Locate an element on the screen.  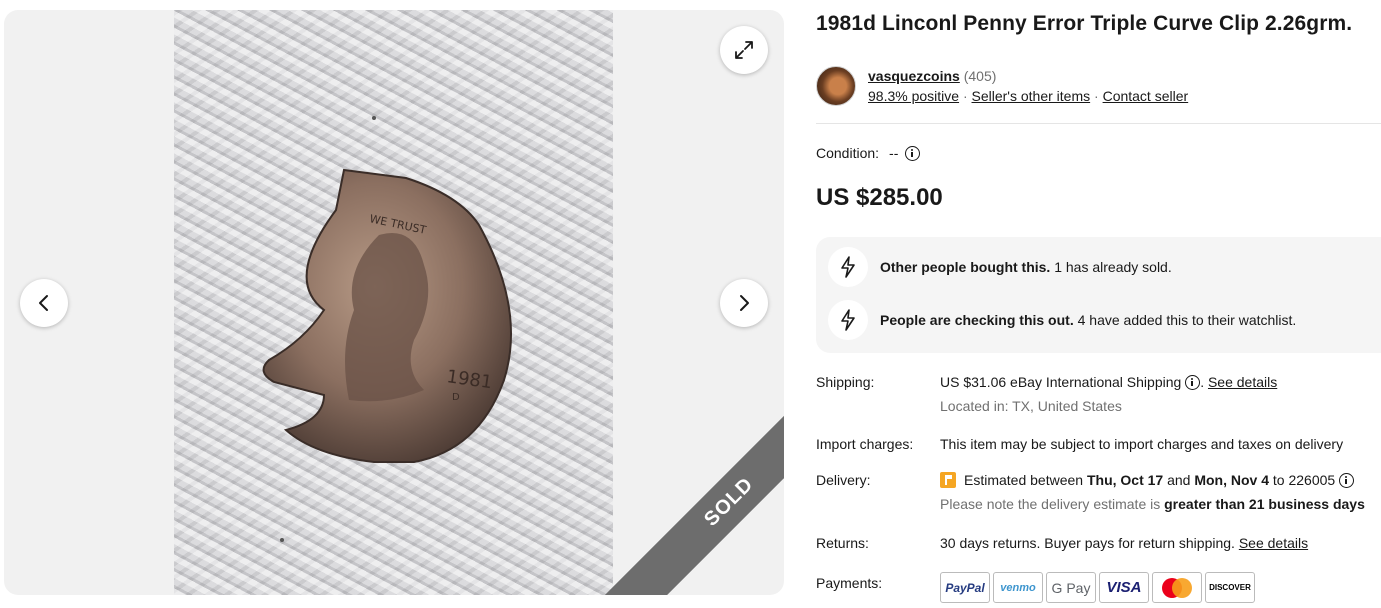
chevron-right-icon is located at coordinates (744, 303).